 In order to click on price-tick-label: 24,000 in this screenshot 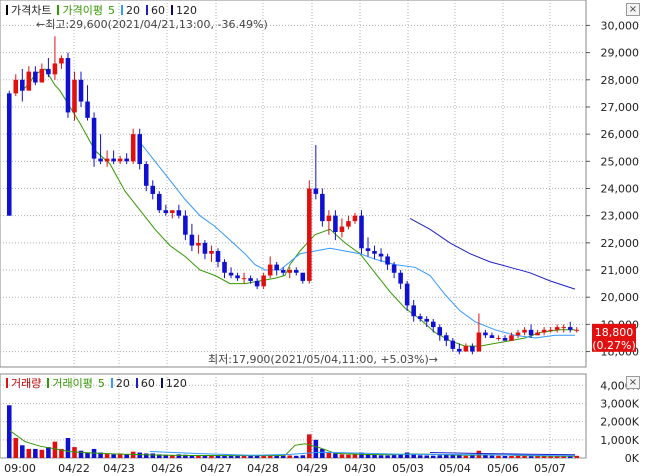, I will do `click(620, 189)`.